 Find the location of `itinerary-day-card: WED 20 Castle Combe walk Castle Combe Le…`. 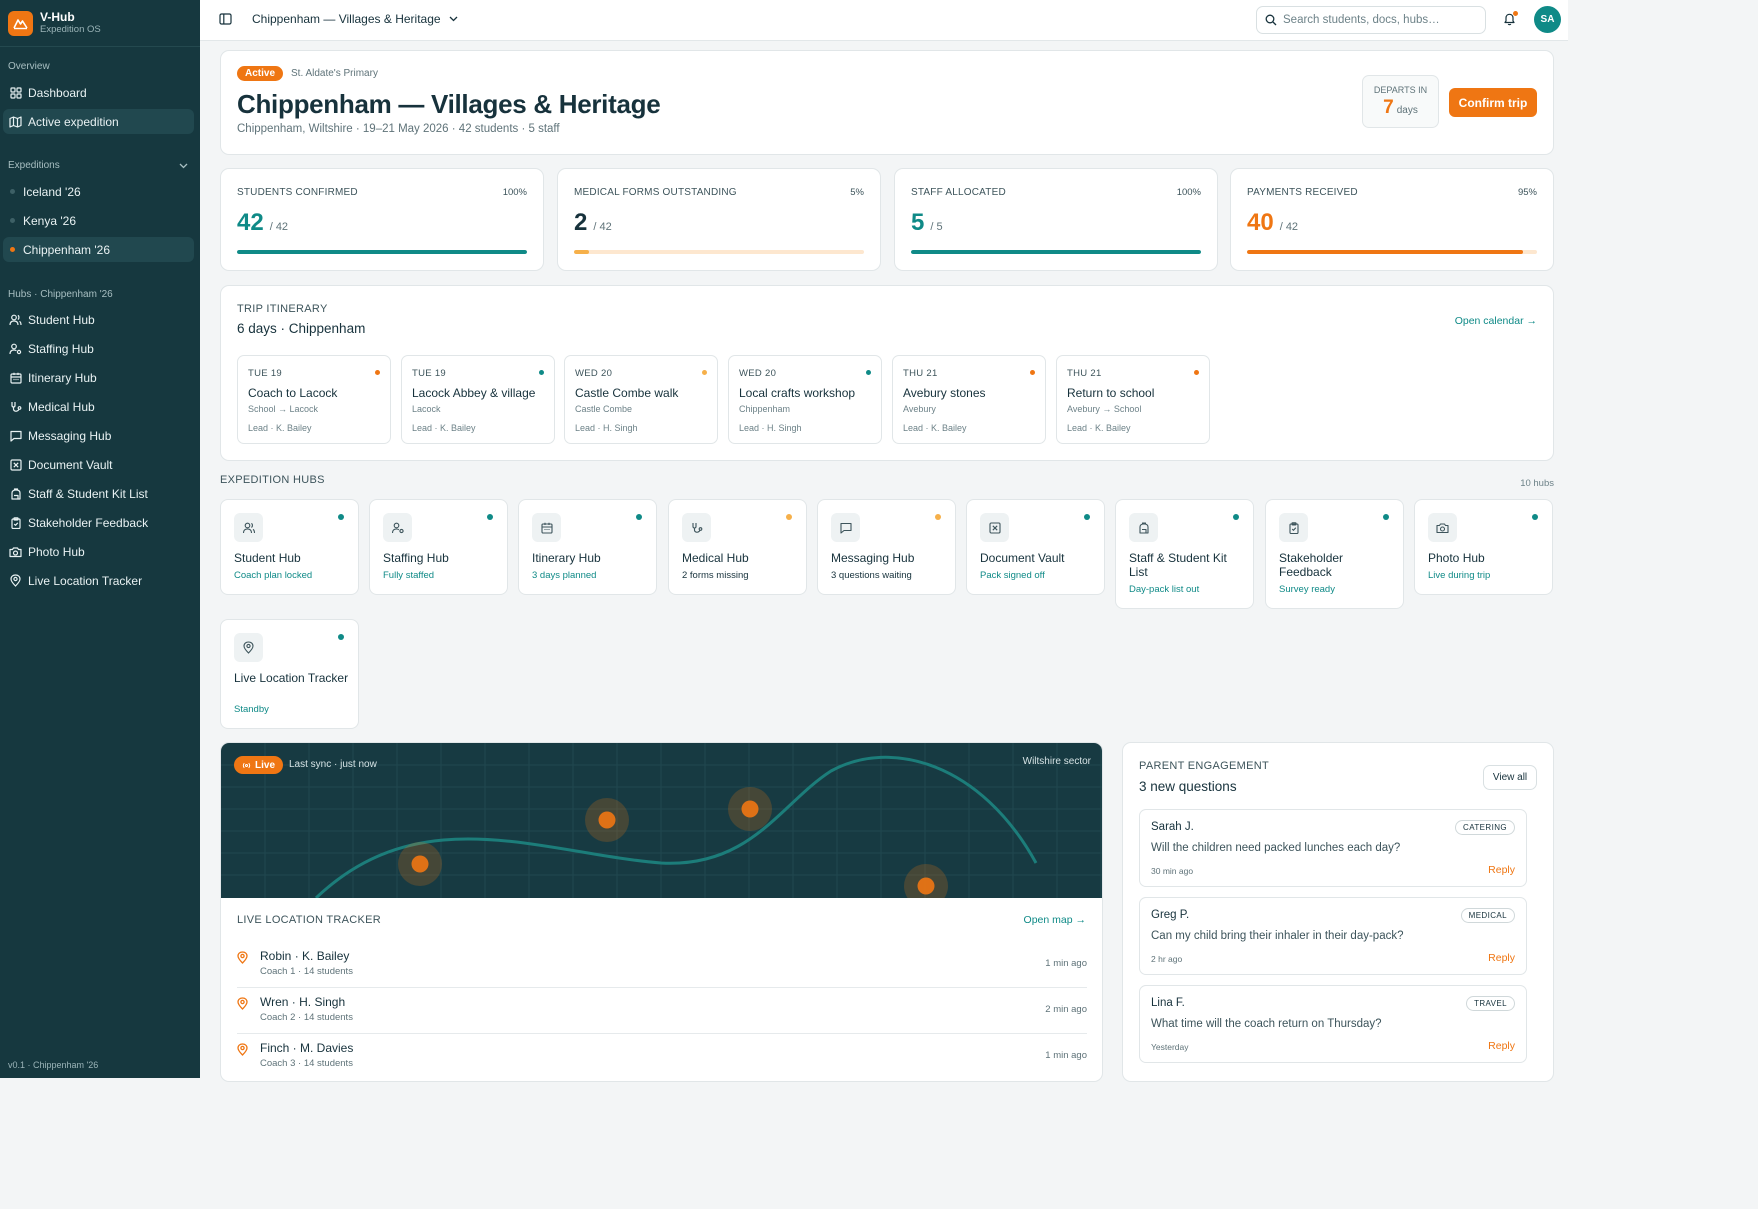

itinerary-day-card: WED 20 Castle Combe walk Castle Combe Le… is located at coordinates (641, 399).